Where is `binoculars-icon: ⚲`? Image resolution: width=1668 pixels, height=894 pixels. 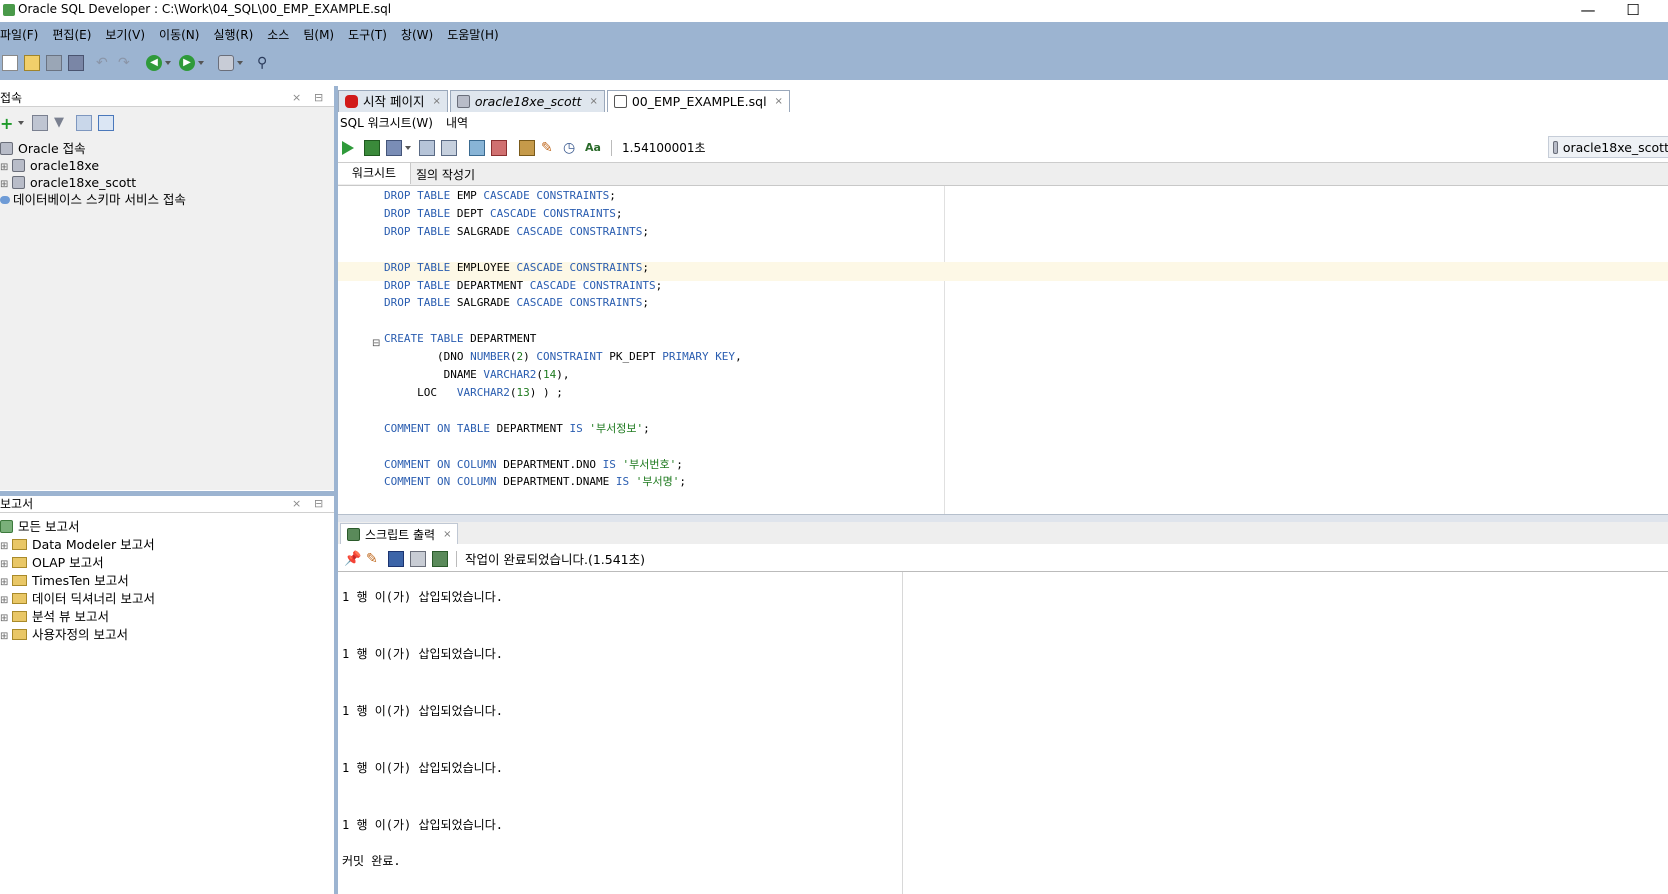 binoculars-icon: ⚲ is located at coordinates (265, 63).